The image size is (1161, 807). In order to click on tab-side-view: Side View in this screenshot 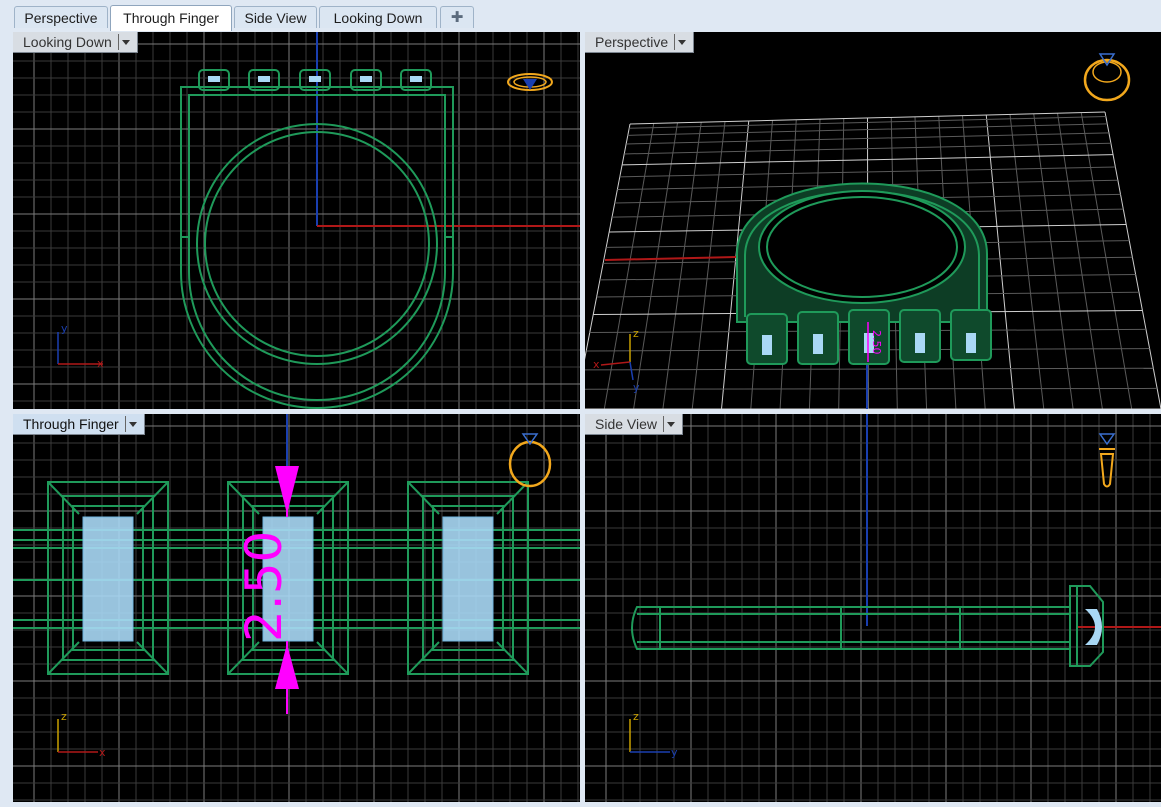, I will do `click(275, 17)`.